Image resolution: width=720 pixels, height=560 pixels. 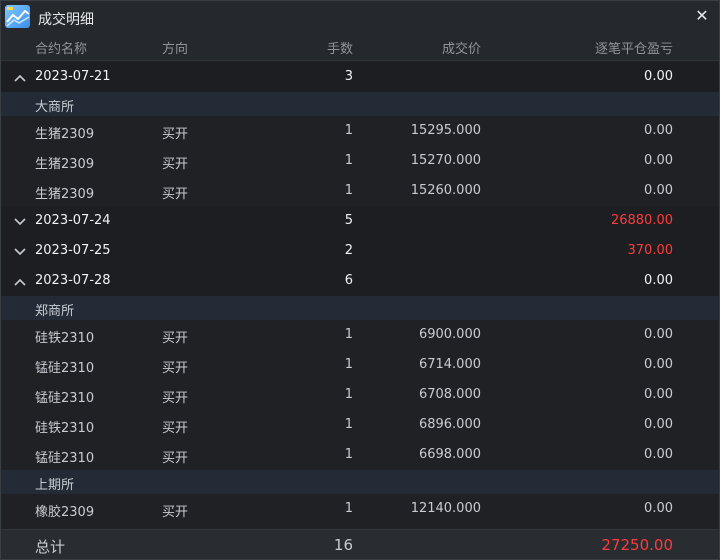 What do you see at coordinates (323, 47) in the screenshot?
I see `column-header-qty: 手数` at bounding box center [323, 47].